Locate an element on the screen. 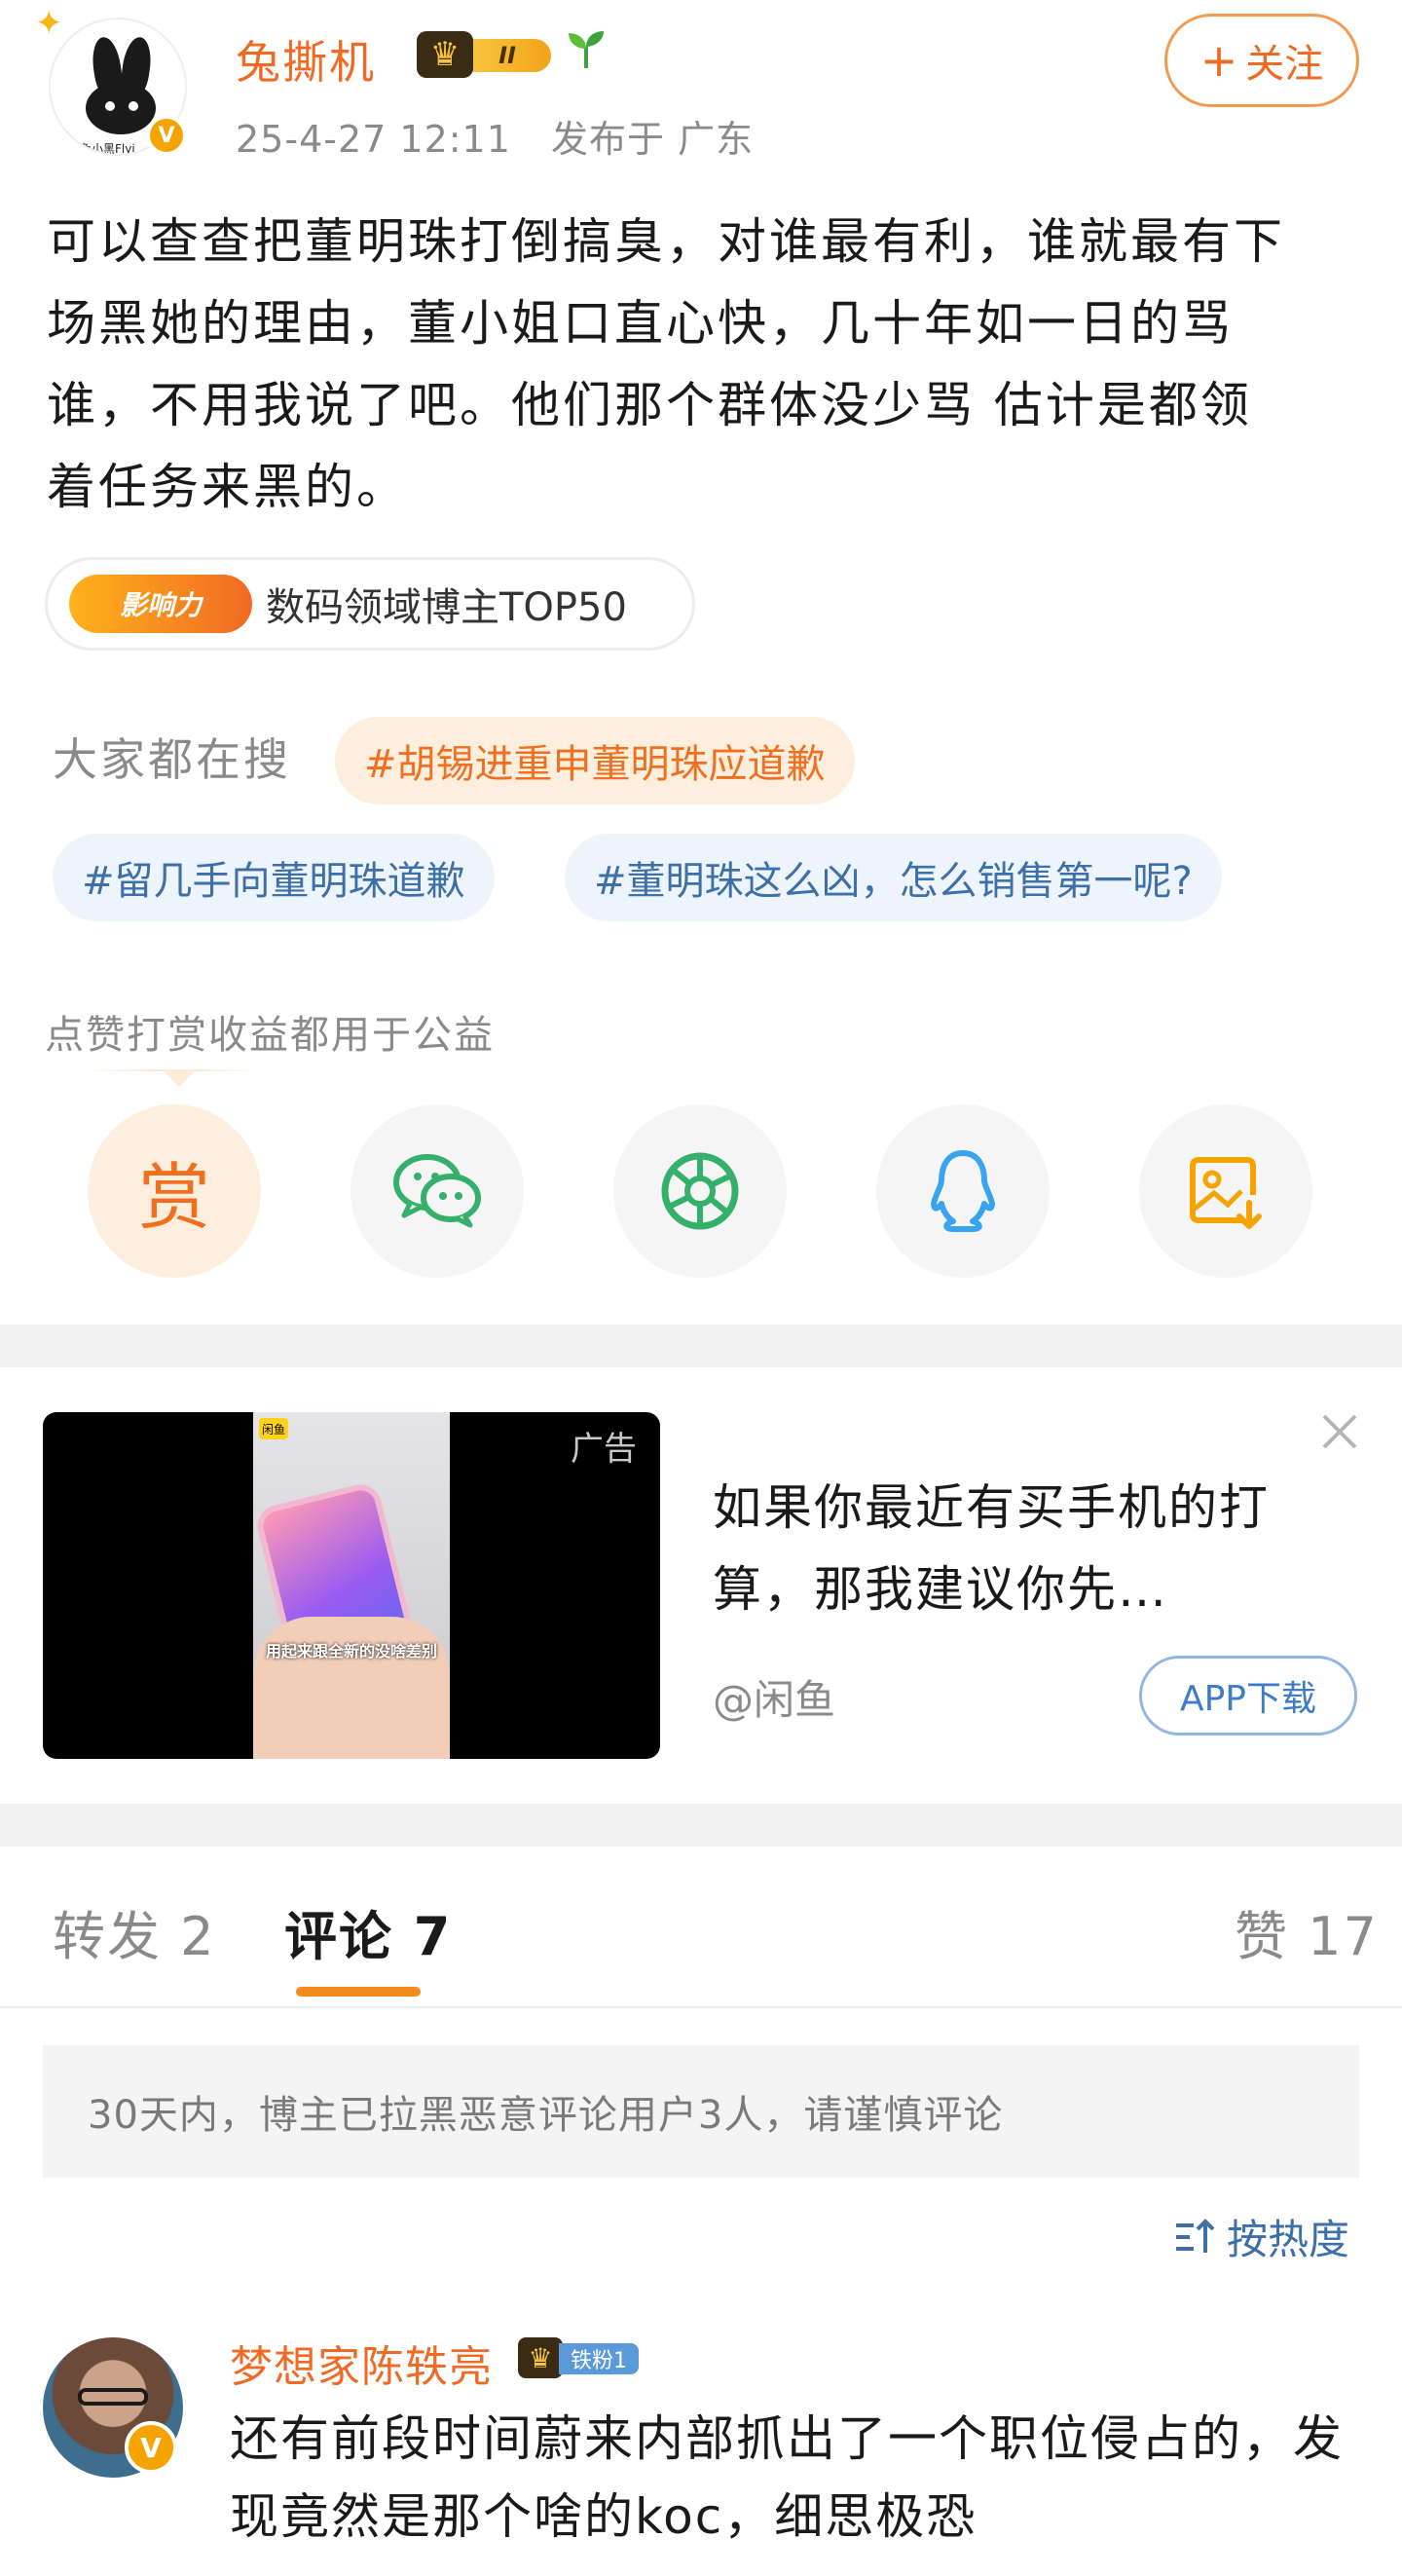 This screenshot has width=1402, height=2576. member-level-badge: II ♛ is located at coordinates (485, 54).